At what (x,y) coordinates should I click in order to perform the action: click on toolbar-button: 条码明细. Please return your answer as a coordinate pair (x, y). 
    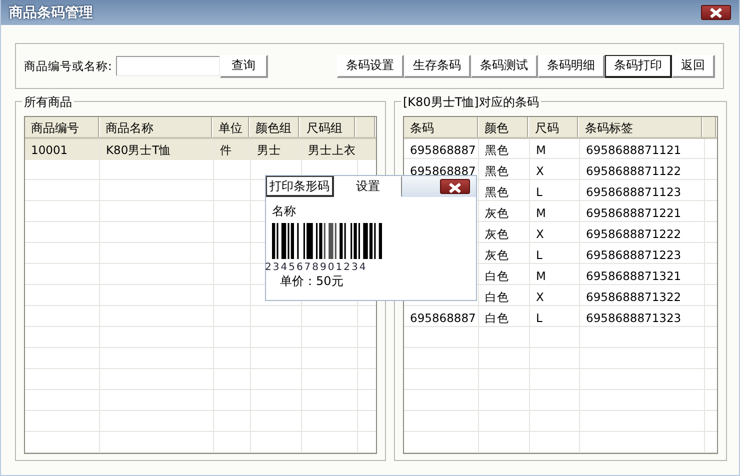
    Looking at the image, I should click on (571, 66).